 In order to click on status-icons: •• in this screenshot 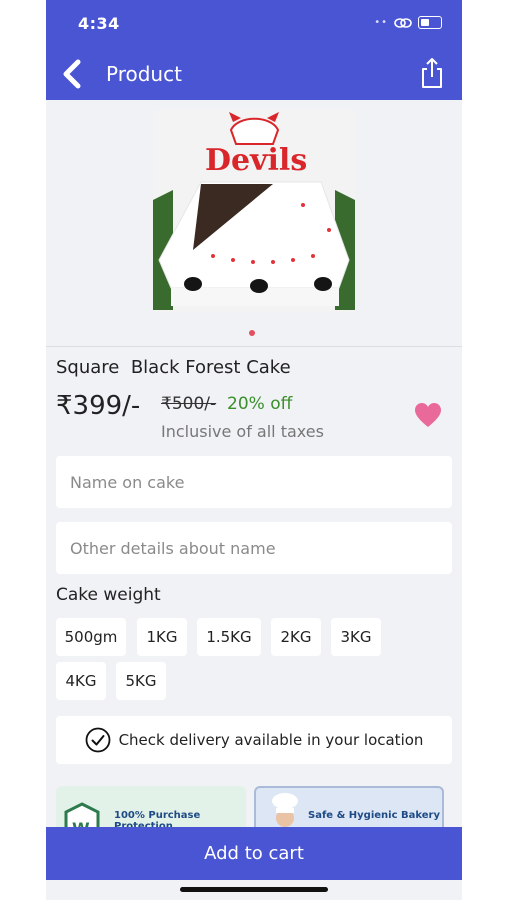, I will do `click(408, 22)`.